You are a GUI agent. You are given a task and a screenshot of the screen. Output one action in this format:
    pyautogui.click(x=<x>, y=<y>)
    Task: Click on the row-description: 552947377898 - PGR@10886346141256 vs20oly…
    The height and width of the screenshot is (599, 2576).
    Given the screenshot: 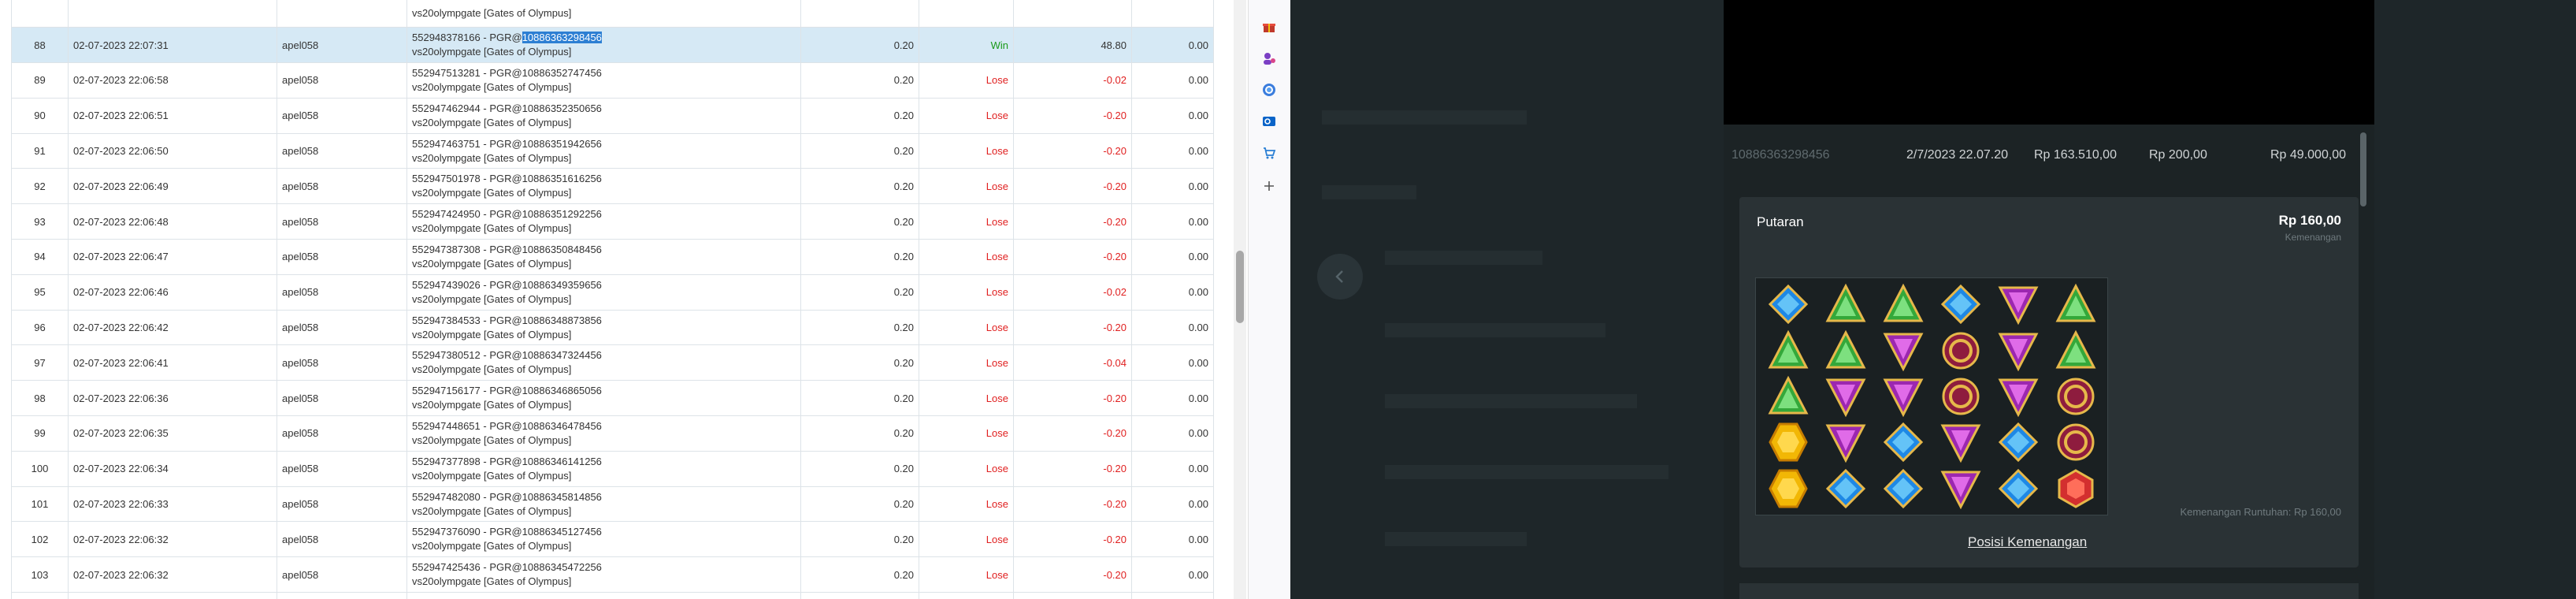 What is the action you would take?
    pyautogui.click(x=603, y=469)
    